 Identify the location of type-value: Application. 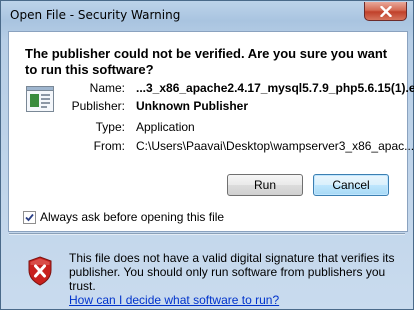
(165, 127).